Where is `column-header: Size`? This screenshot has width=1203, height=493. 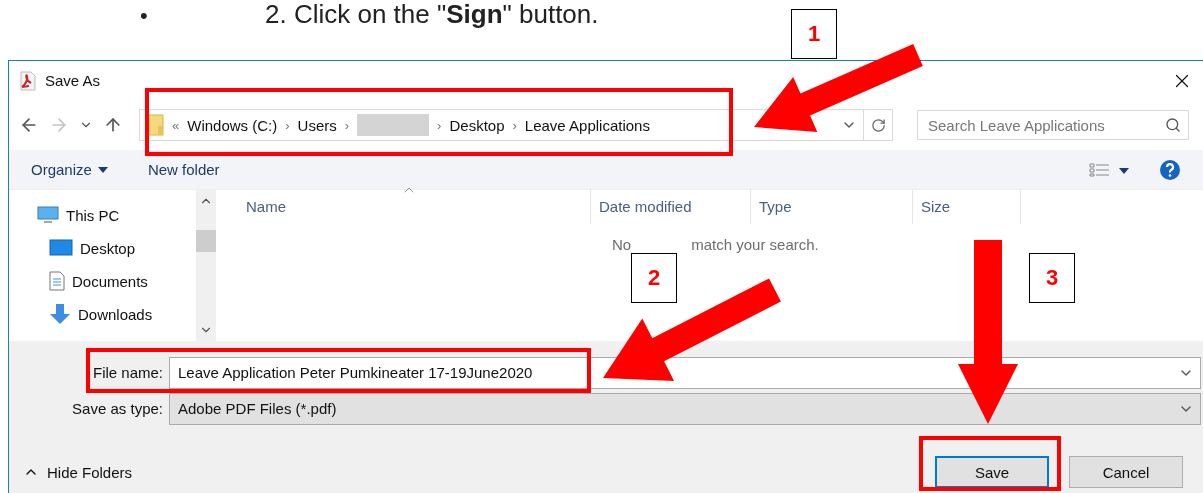 column-header: Size is located at coordinates (936, 206).